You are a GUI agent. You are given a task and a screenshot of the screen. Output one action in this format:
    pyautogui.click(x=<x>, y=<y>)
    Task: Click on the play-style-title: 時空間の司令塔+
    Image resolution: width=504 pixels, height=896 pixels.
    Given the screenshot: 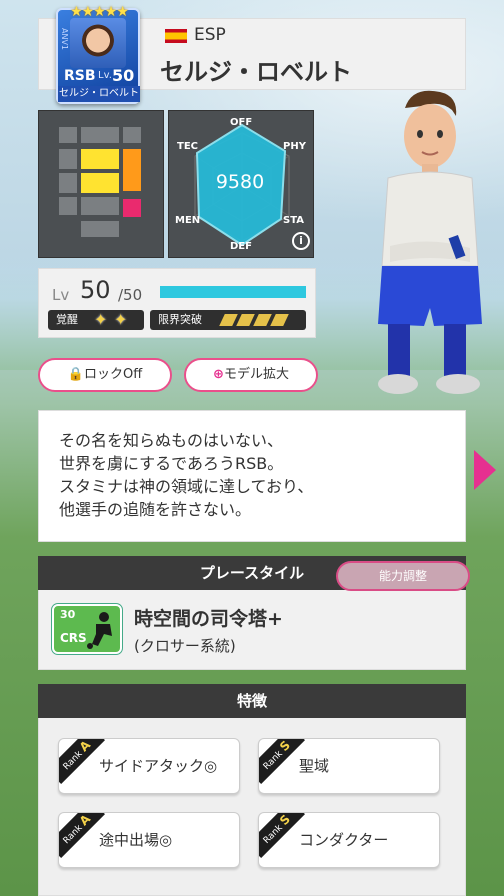 What is the action you would take?
    pyautogui.click(x=208, y=619)
    